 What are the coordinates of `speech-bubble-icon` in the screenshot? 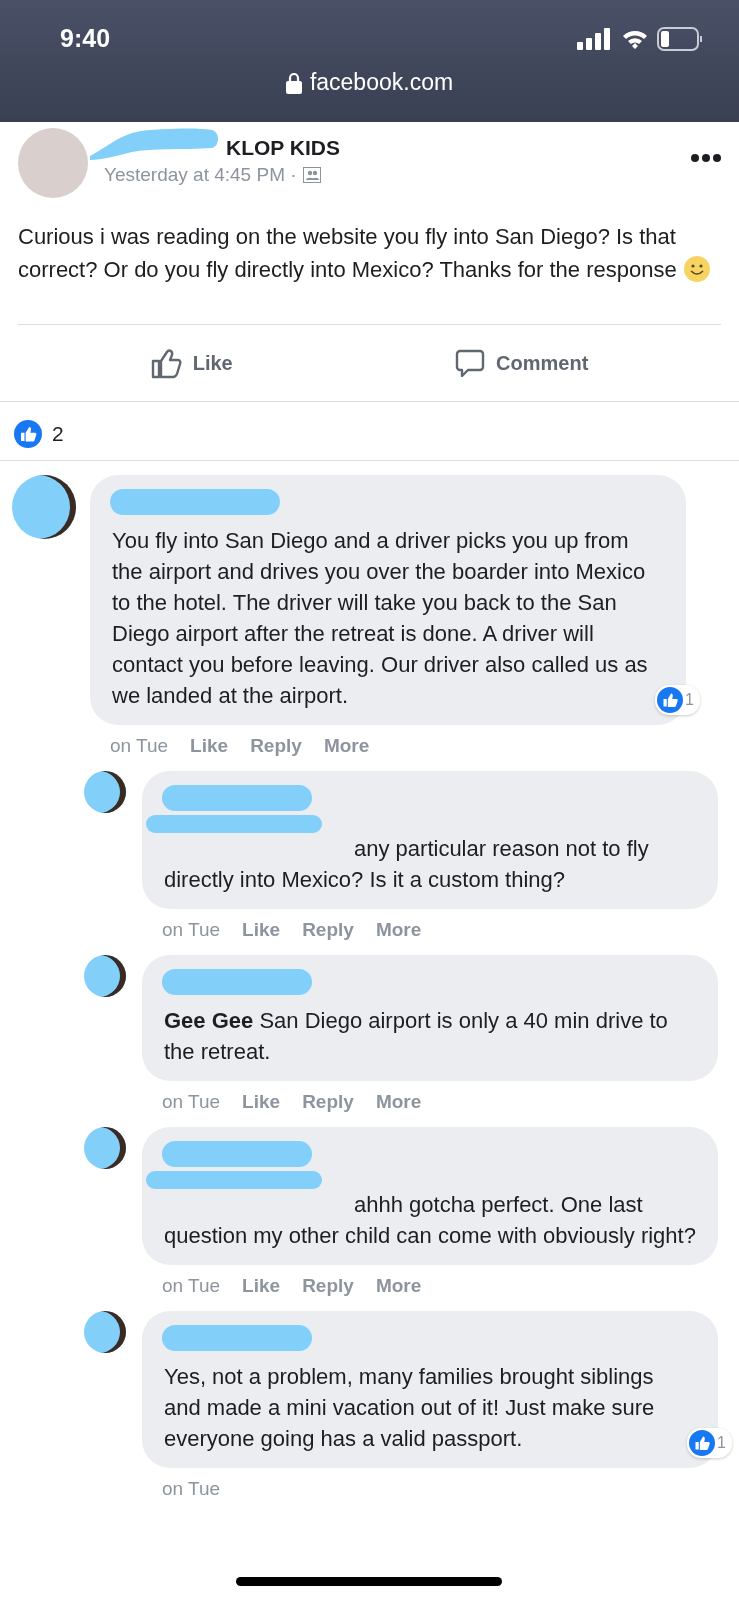 It's located at (470, 363).